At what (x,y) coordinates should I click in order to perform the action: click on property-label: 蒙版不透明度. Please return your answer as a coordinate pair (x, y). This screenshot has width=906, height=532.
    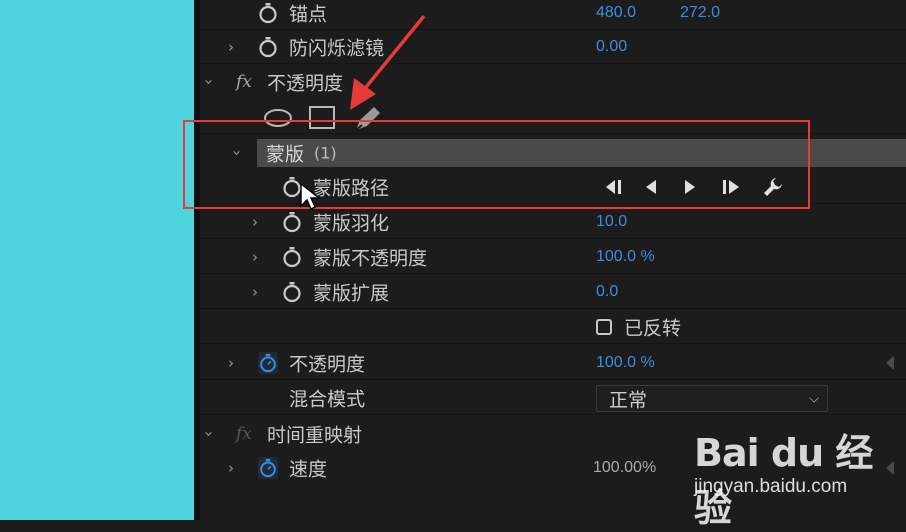
    Looking at the image, I should click on (370, 258).